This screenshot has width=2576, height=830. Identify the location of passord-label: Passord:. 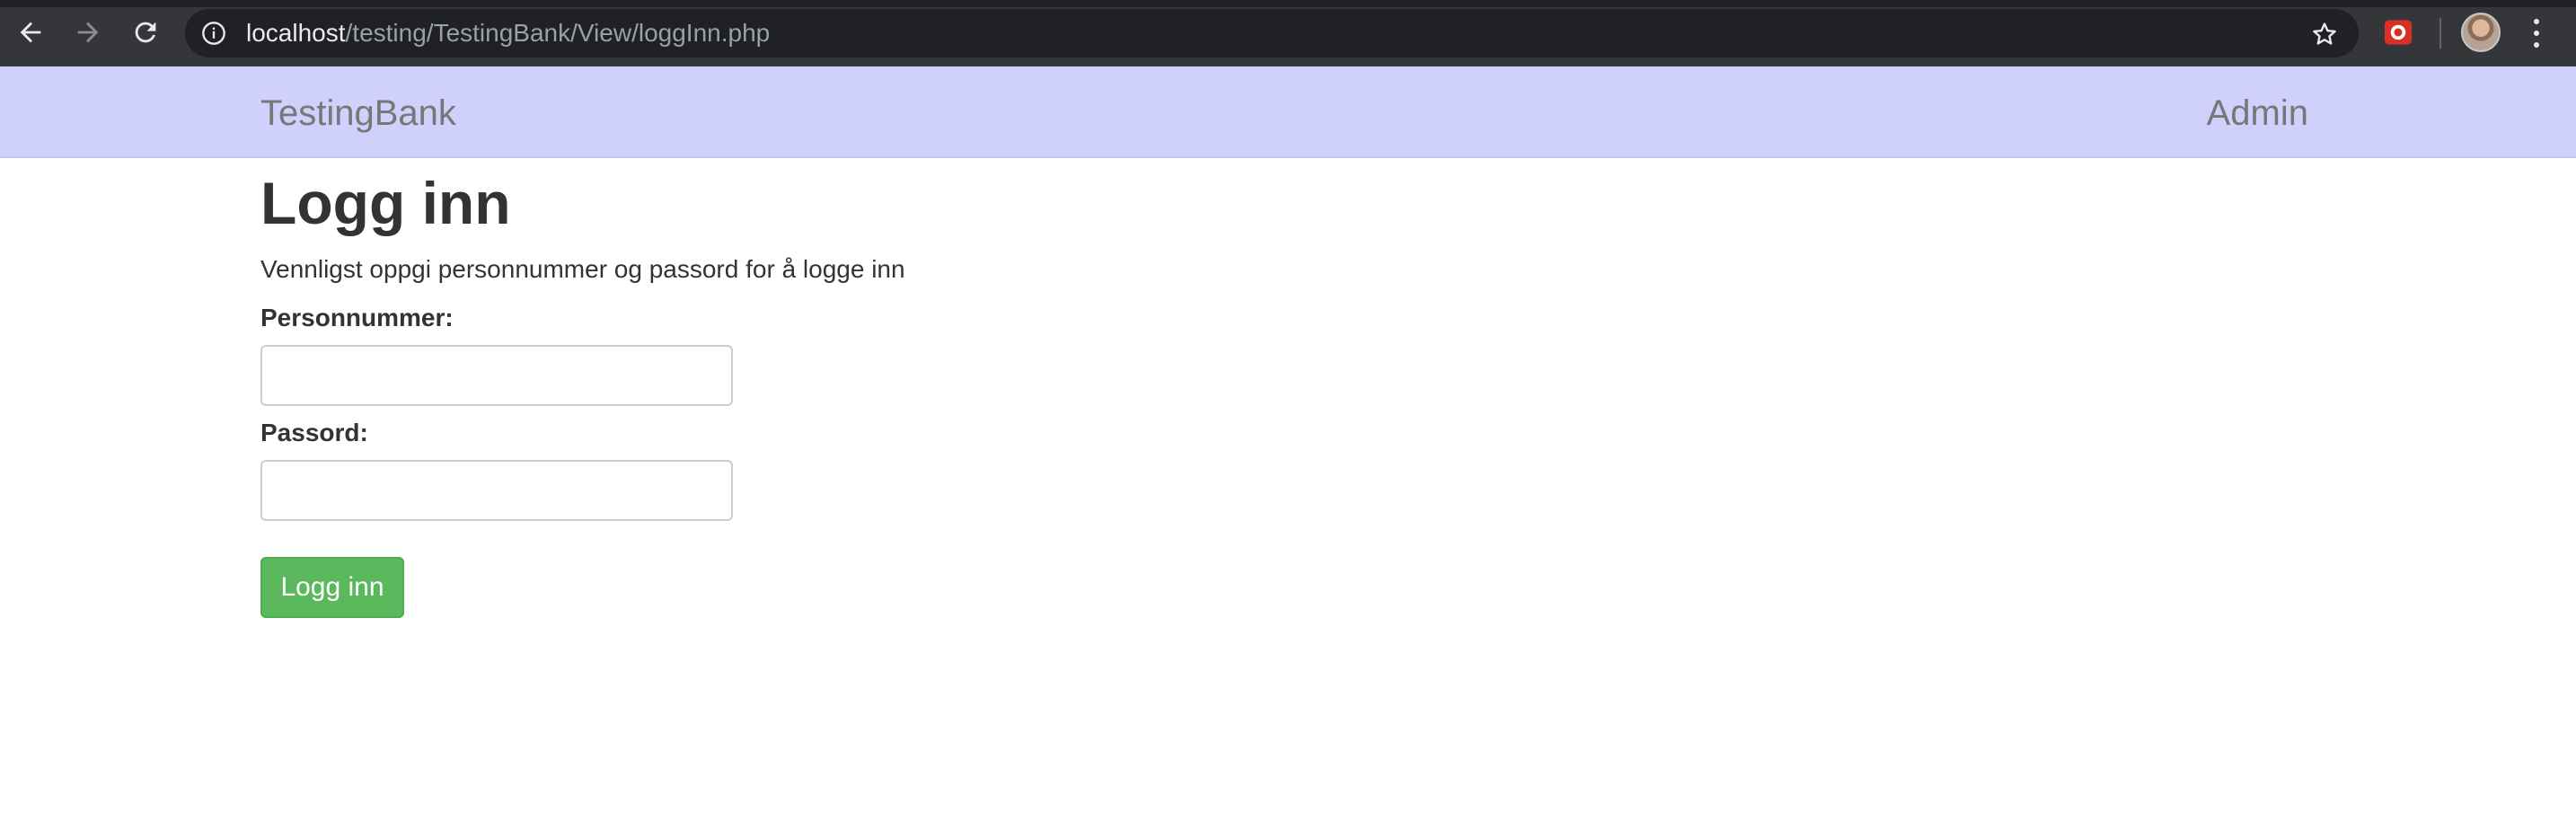
(314, 432).